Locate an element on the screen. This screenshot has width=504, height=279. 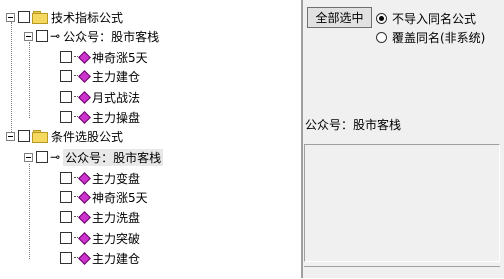
tree-group-technical: 技术指标公式 is located at coordinates (64, 17).